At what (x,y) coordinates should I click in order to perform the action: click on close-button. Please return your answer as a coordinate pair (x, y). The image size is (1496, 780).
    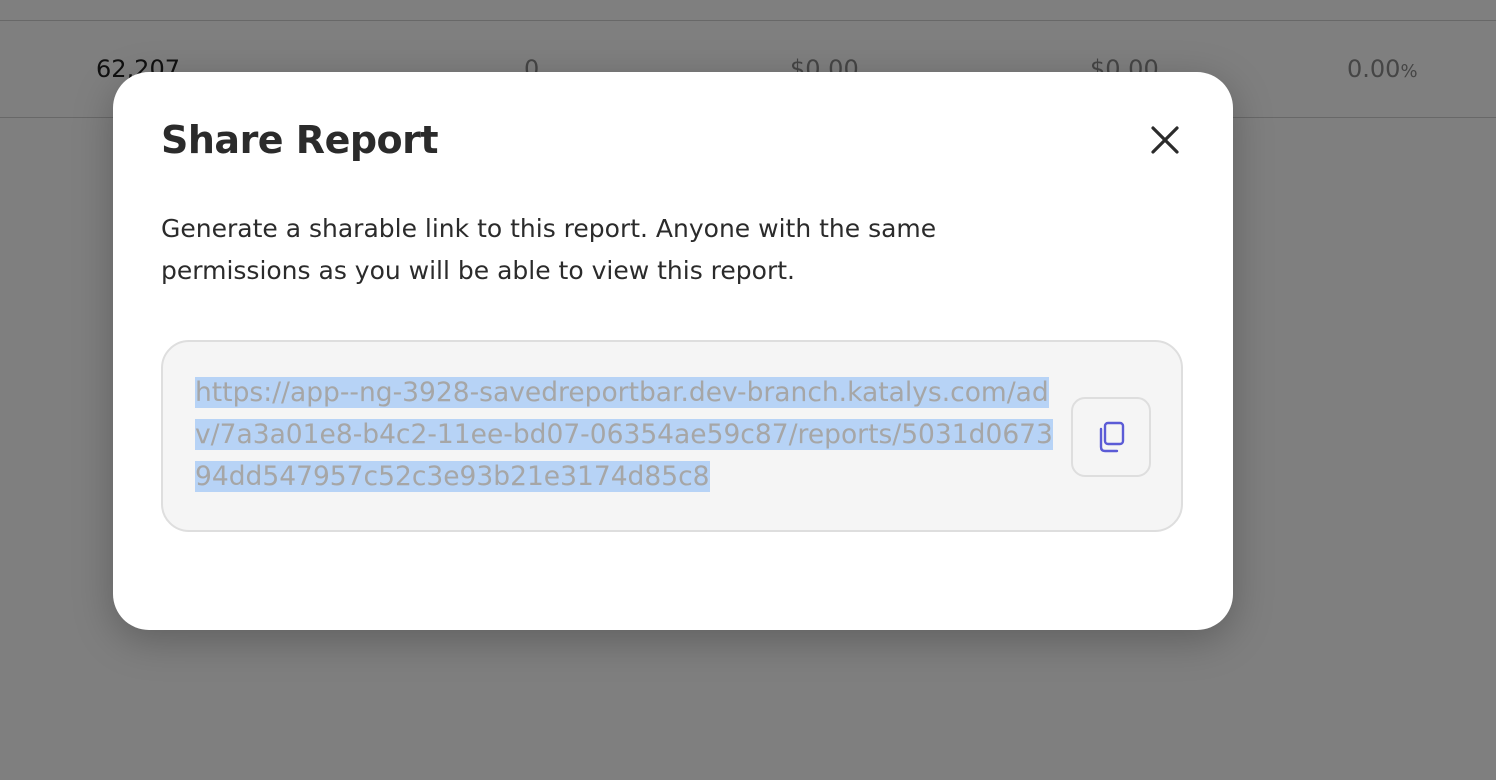
    Looking at the image, I should click on (1165, 140).